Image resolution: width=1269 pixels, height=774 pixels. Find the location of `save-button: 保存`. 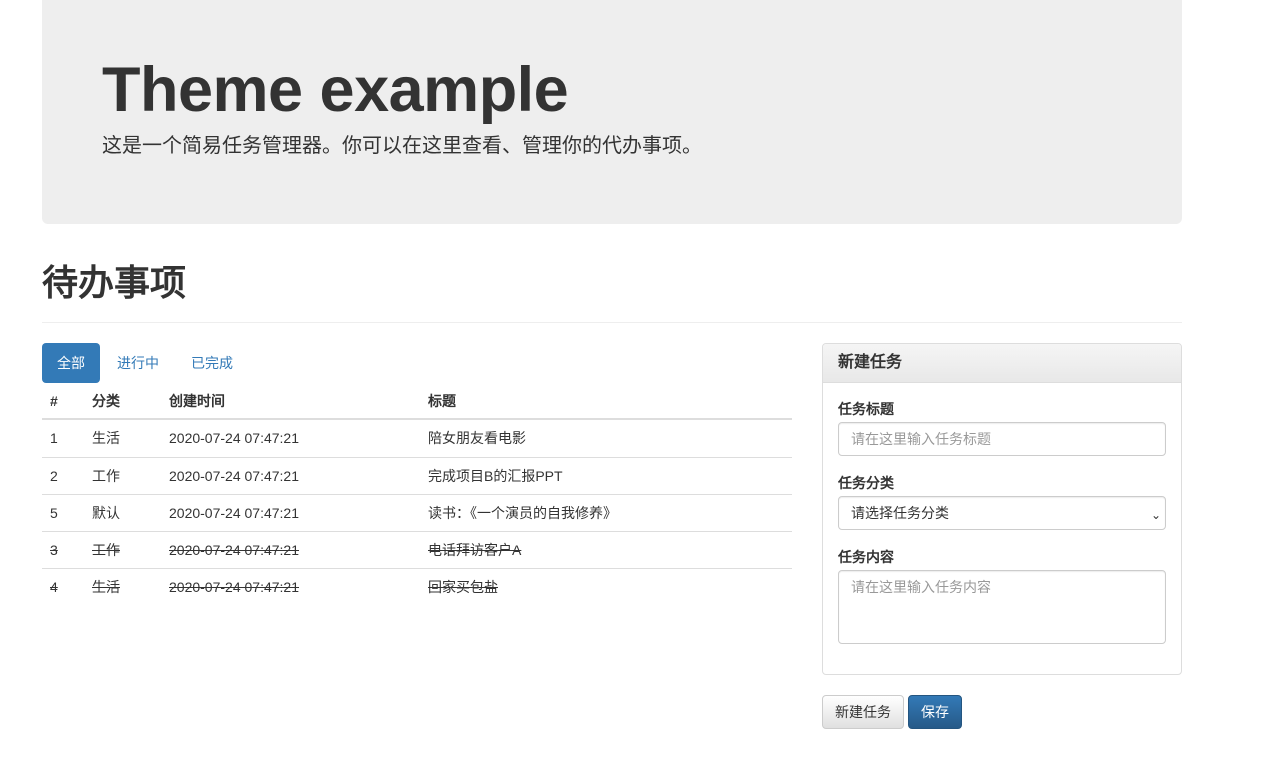

save-button: 保存 is located at coordinates (935, 712).